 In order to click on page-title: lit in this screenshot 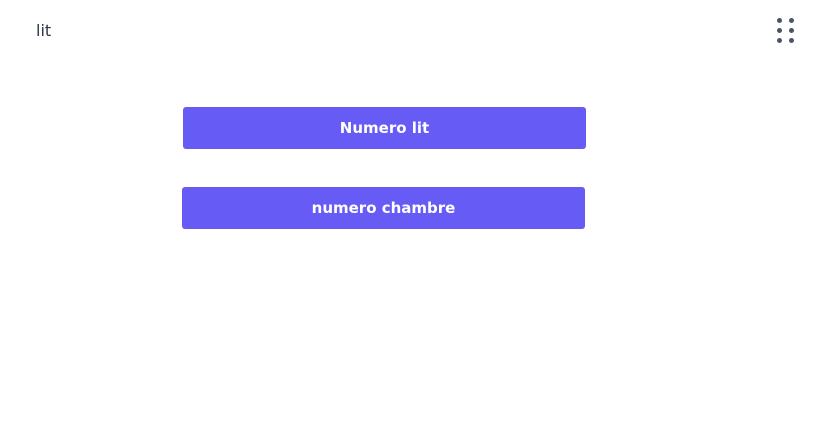, I will do `click(44, 30)`.